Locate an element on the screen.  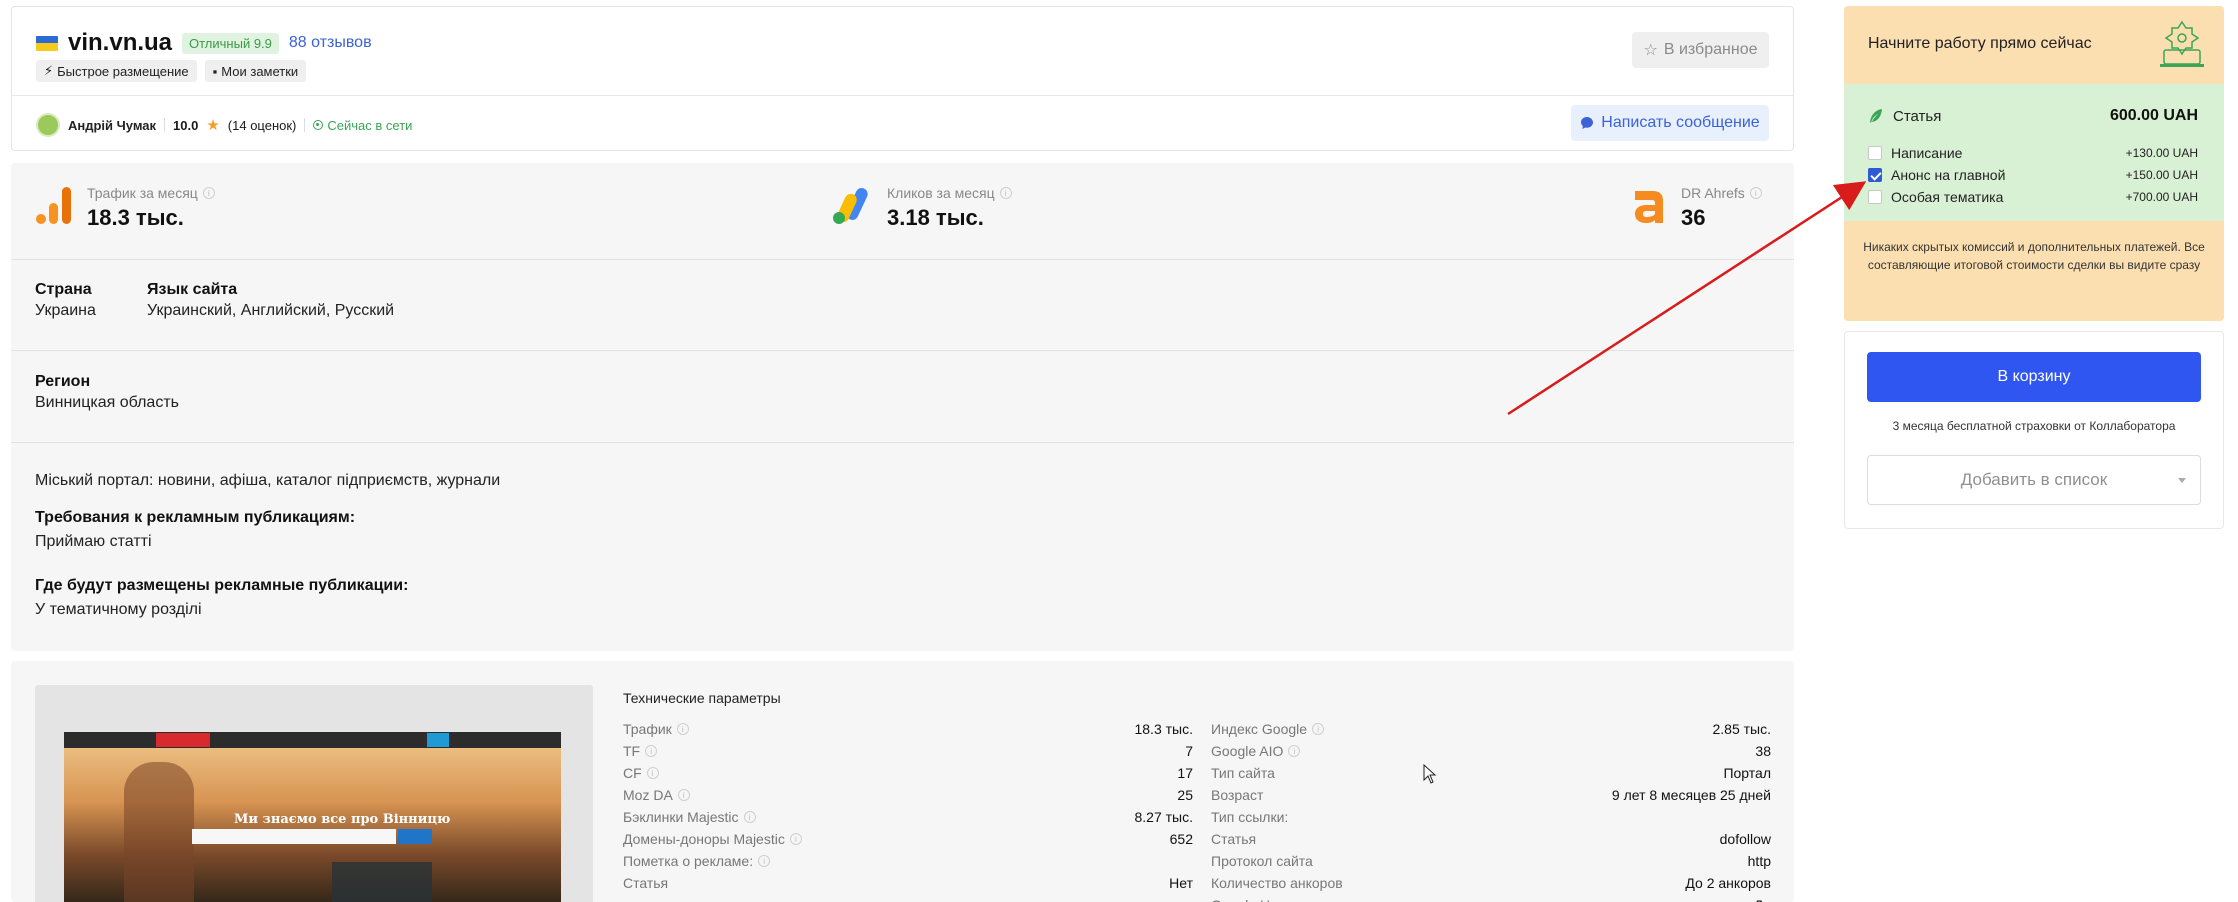
tech-param-key-text: Тип ссылки: is located at coordinates (1250, 817).